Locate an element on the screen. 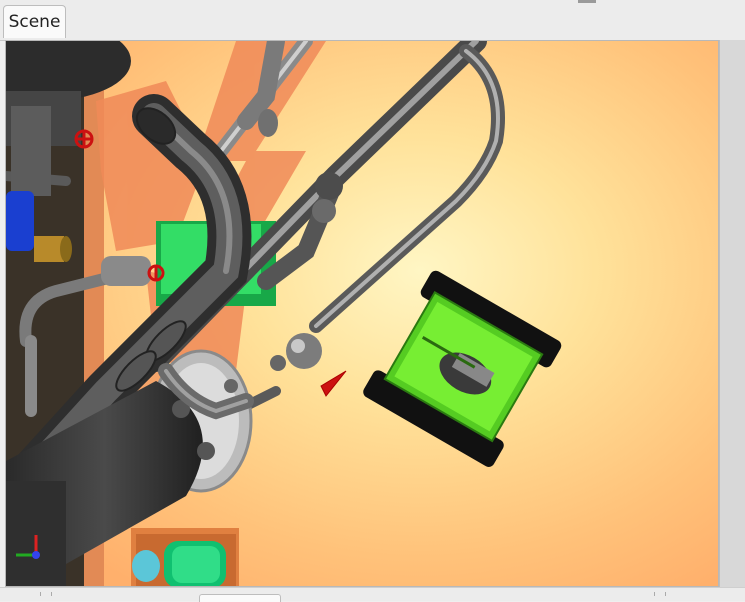 The height and width of the screenshot is (602, 745). viewport-side-panel is located at coordinates (732, 313).